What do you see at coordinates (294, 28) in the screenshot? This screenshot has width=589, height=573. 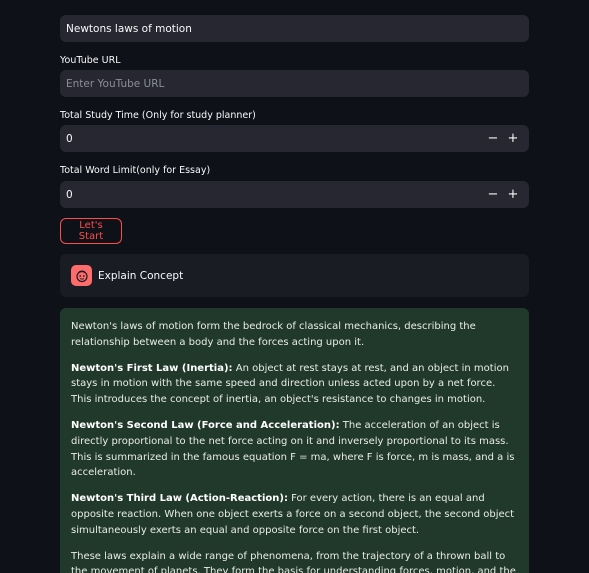 I see `topic-input: Newtons laws of motion` at bounding box center [294, 28].